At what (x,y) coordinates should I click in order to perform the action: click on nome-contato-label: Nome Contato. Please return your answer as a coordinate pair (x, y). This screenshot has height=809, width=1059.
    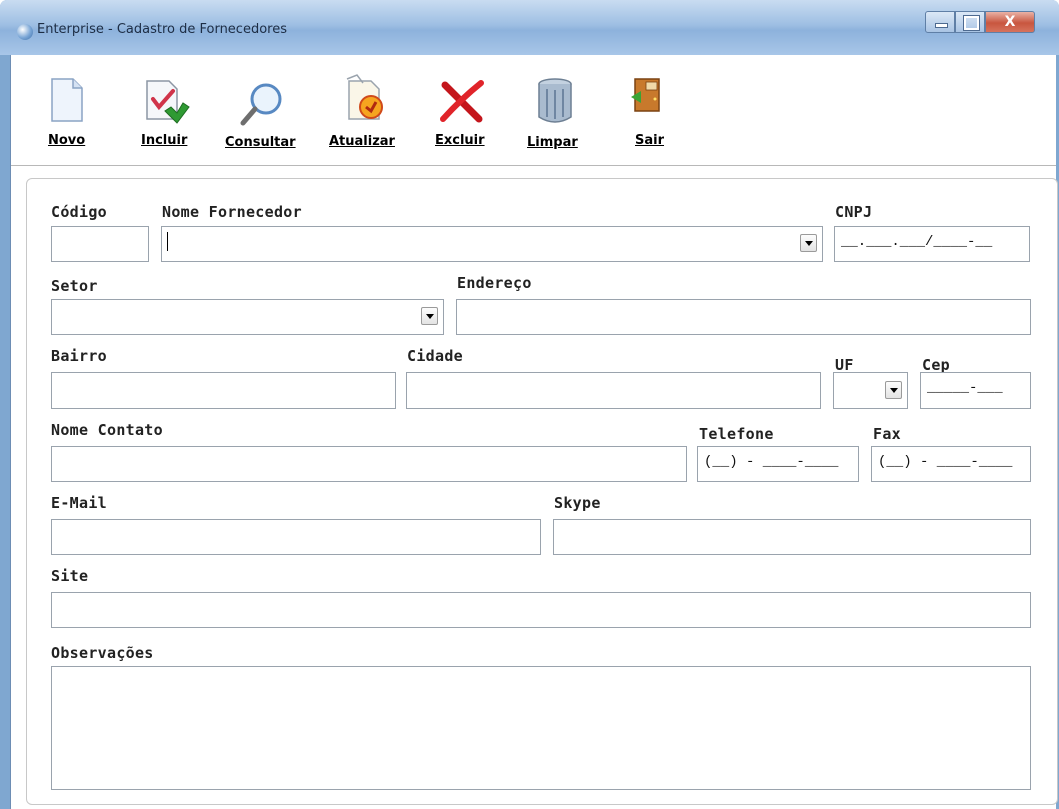
    Looking at the image, I should click on (107, 430).